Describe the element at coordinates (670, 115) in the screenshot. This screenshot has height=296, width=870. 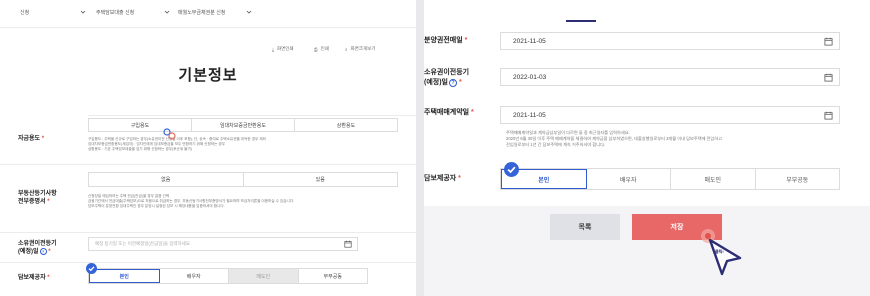
I see `home-contract-date-input: 2021-11-05` at that location.